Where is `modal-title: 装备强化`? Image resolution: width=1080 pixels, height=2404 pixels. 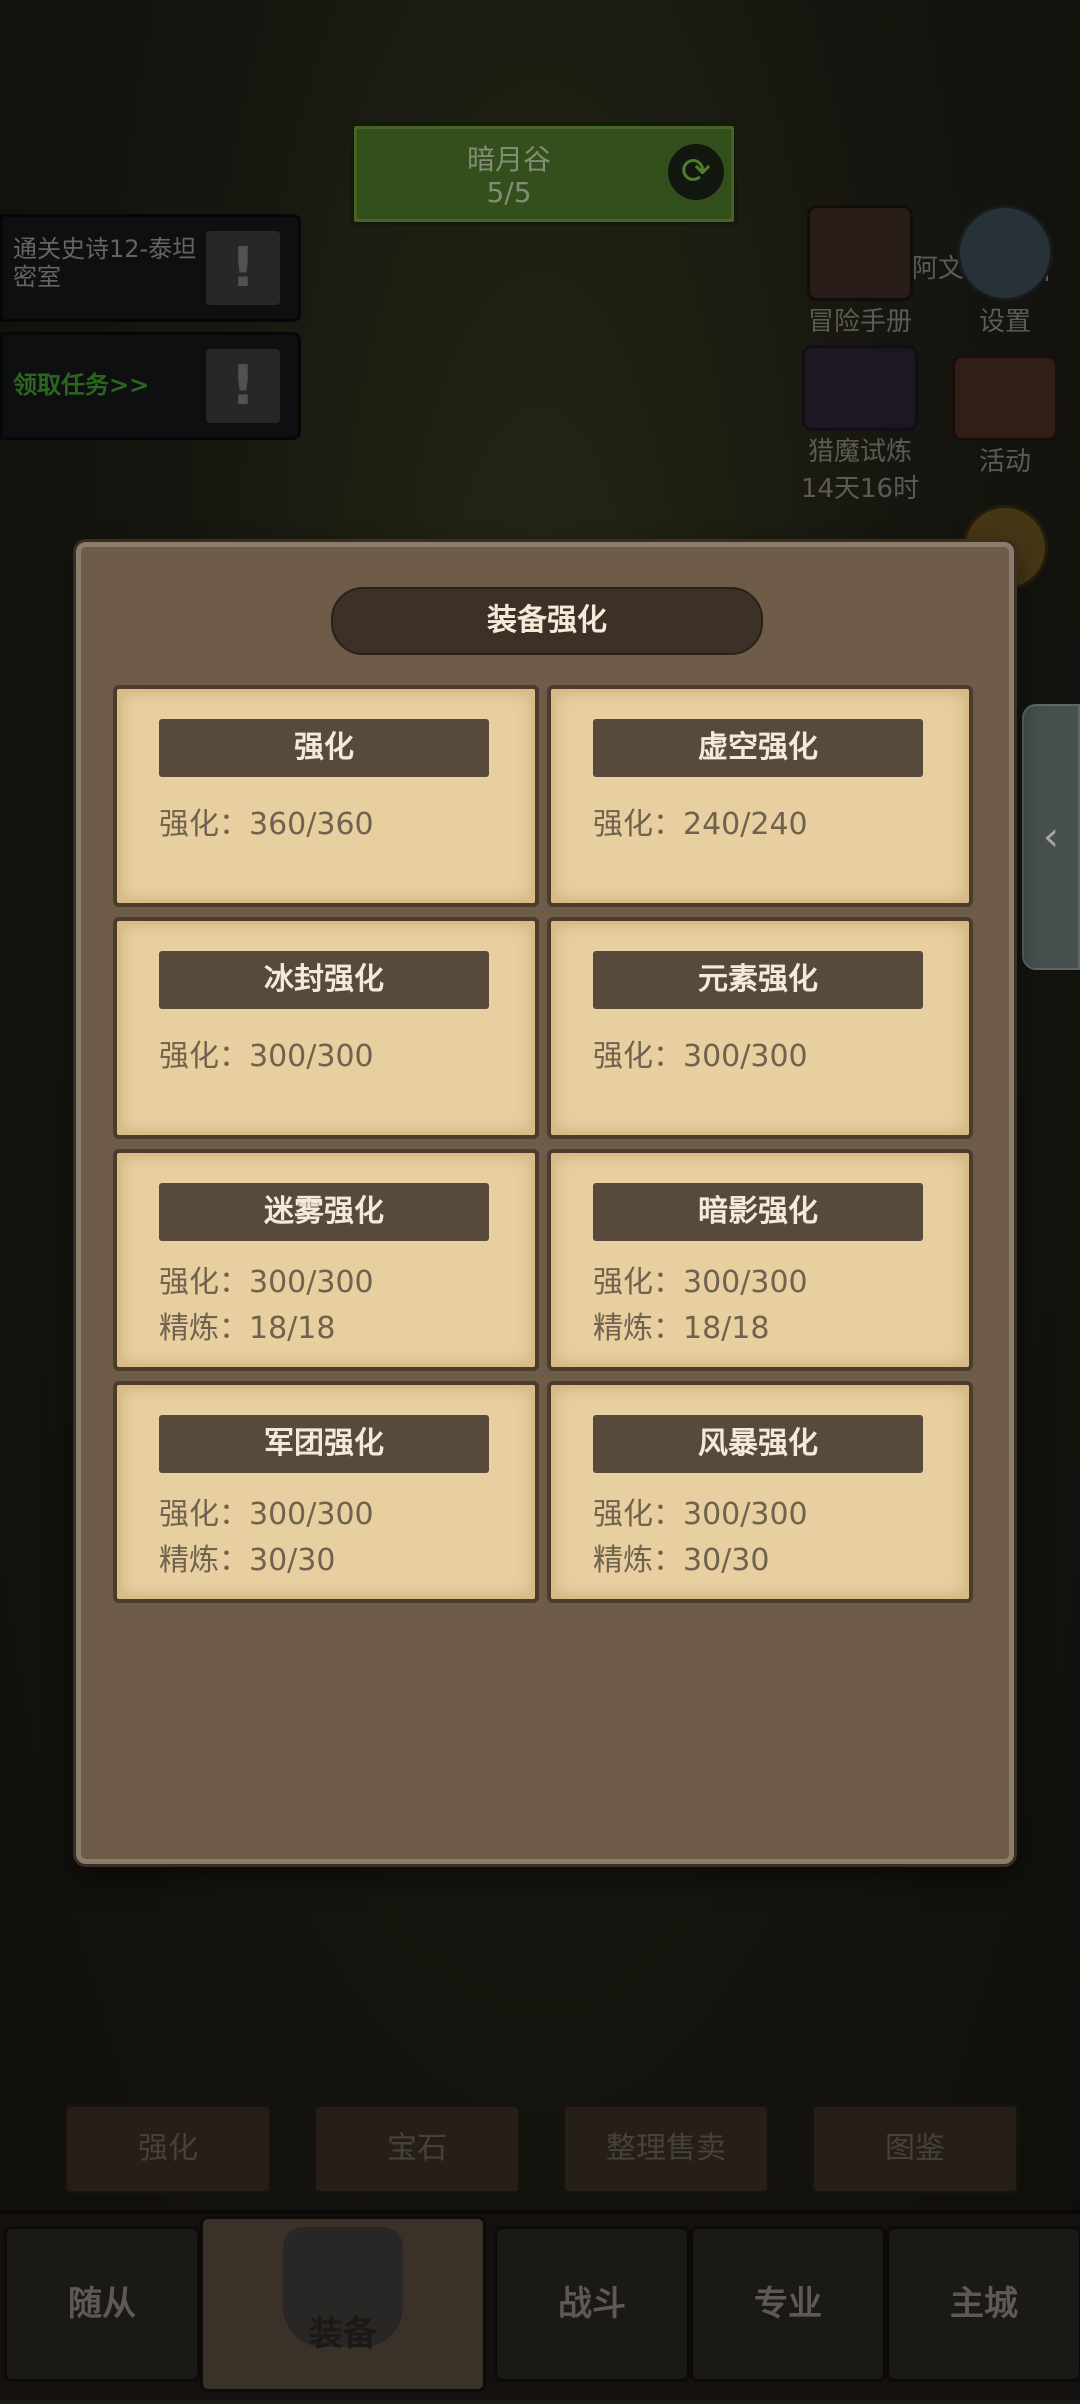 modal-title: 装备强化 is located at coordinates (547, 621).